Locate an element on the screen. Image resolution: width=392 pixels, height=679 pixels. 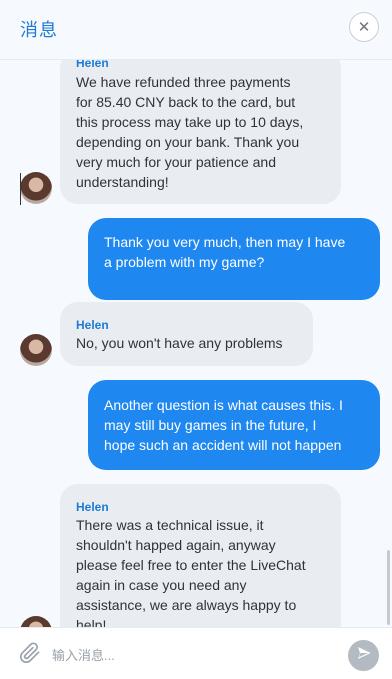
message-line: No, you won't have any problems is located at coordinates (179, 343).